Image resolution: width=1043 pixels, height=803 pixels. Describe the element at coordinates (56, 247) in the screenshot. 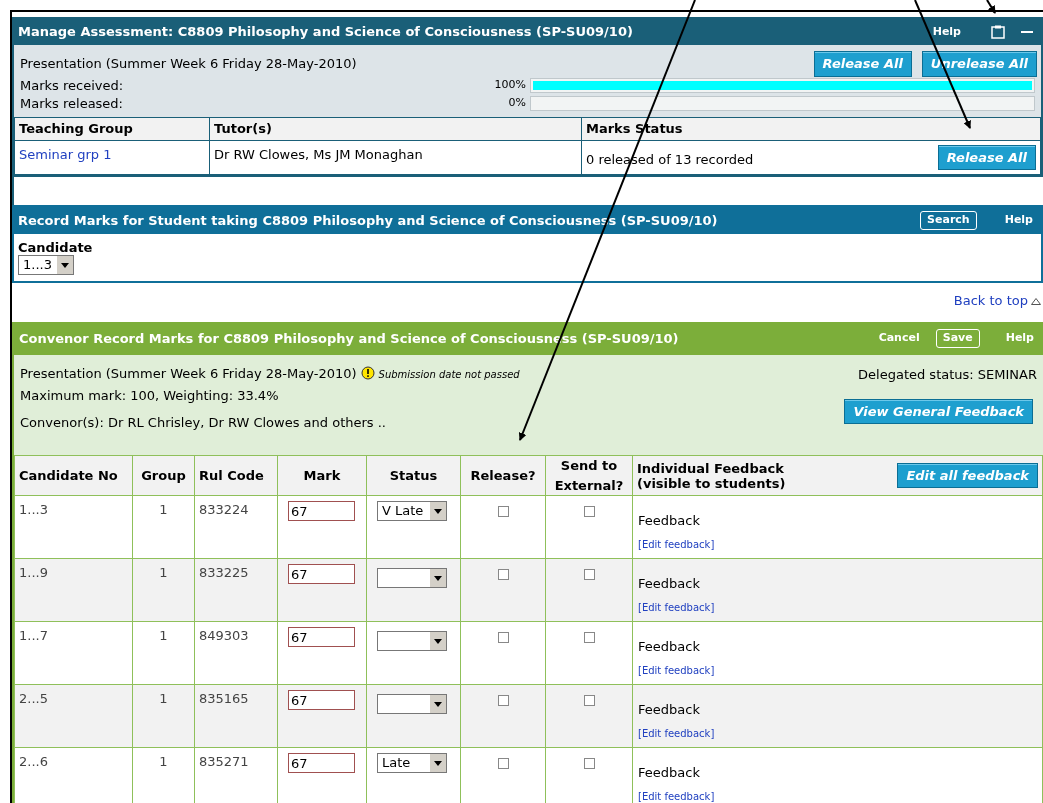

I see `candidate-label: Candidate` at that location.